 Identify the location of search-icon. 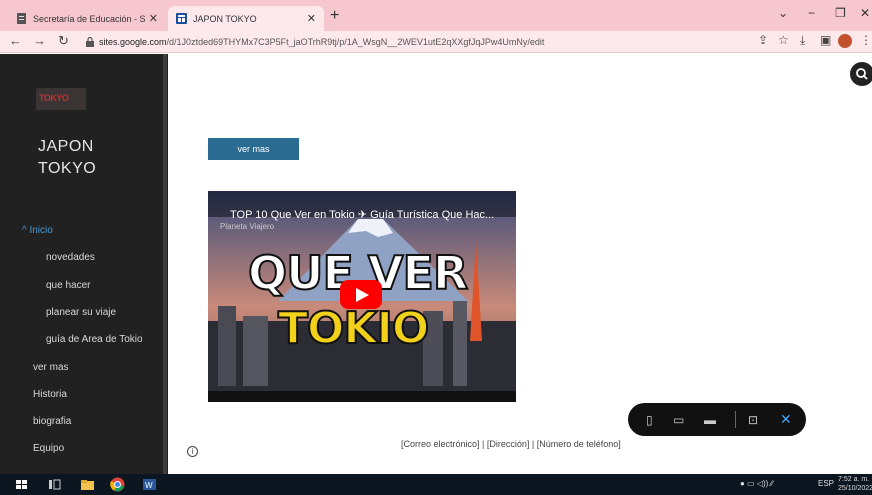
(862, 74).